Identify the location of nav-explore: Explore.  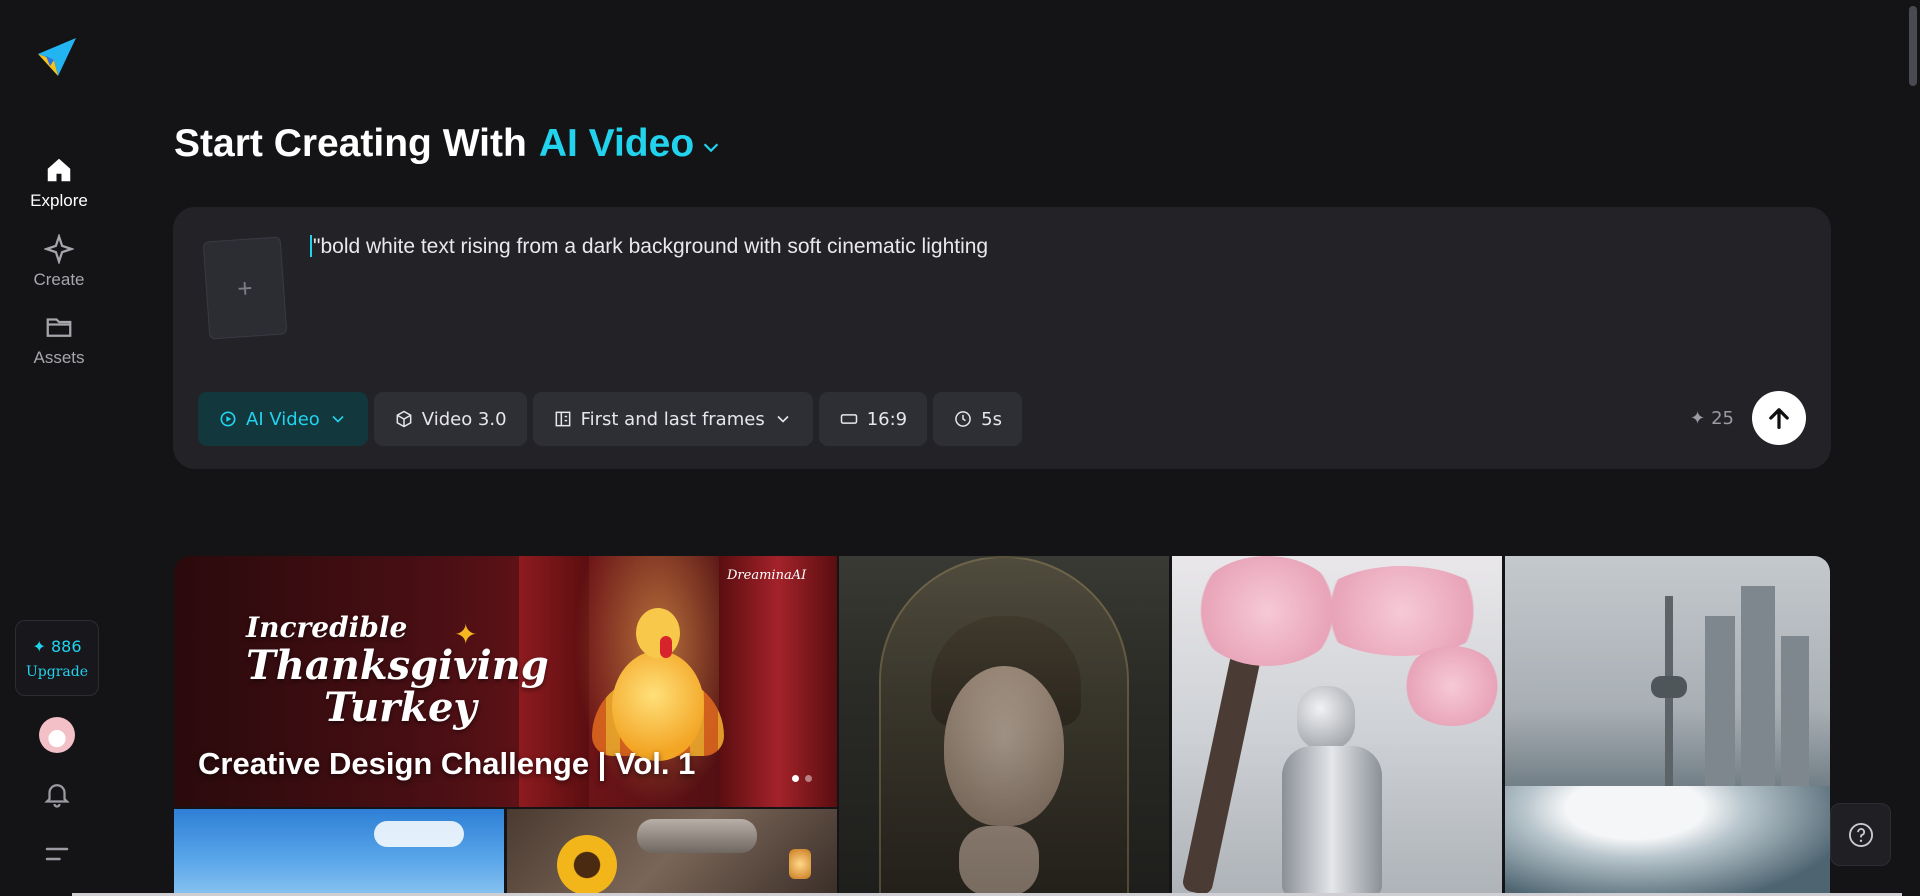
(59, 183).